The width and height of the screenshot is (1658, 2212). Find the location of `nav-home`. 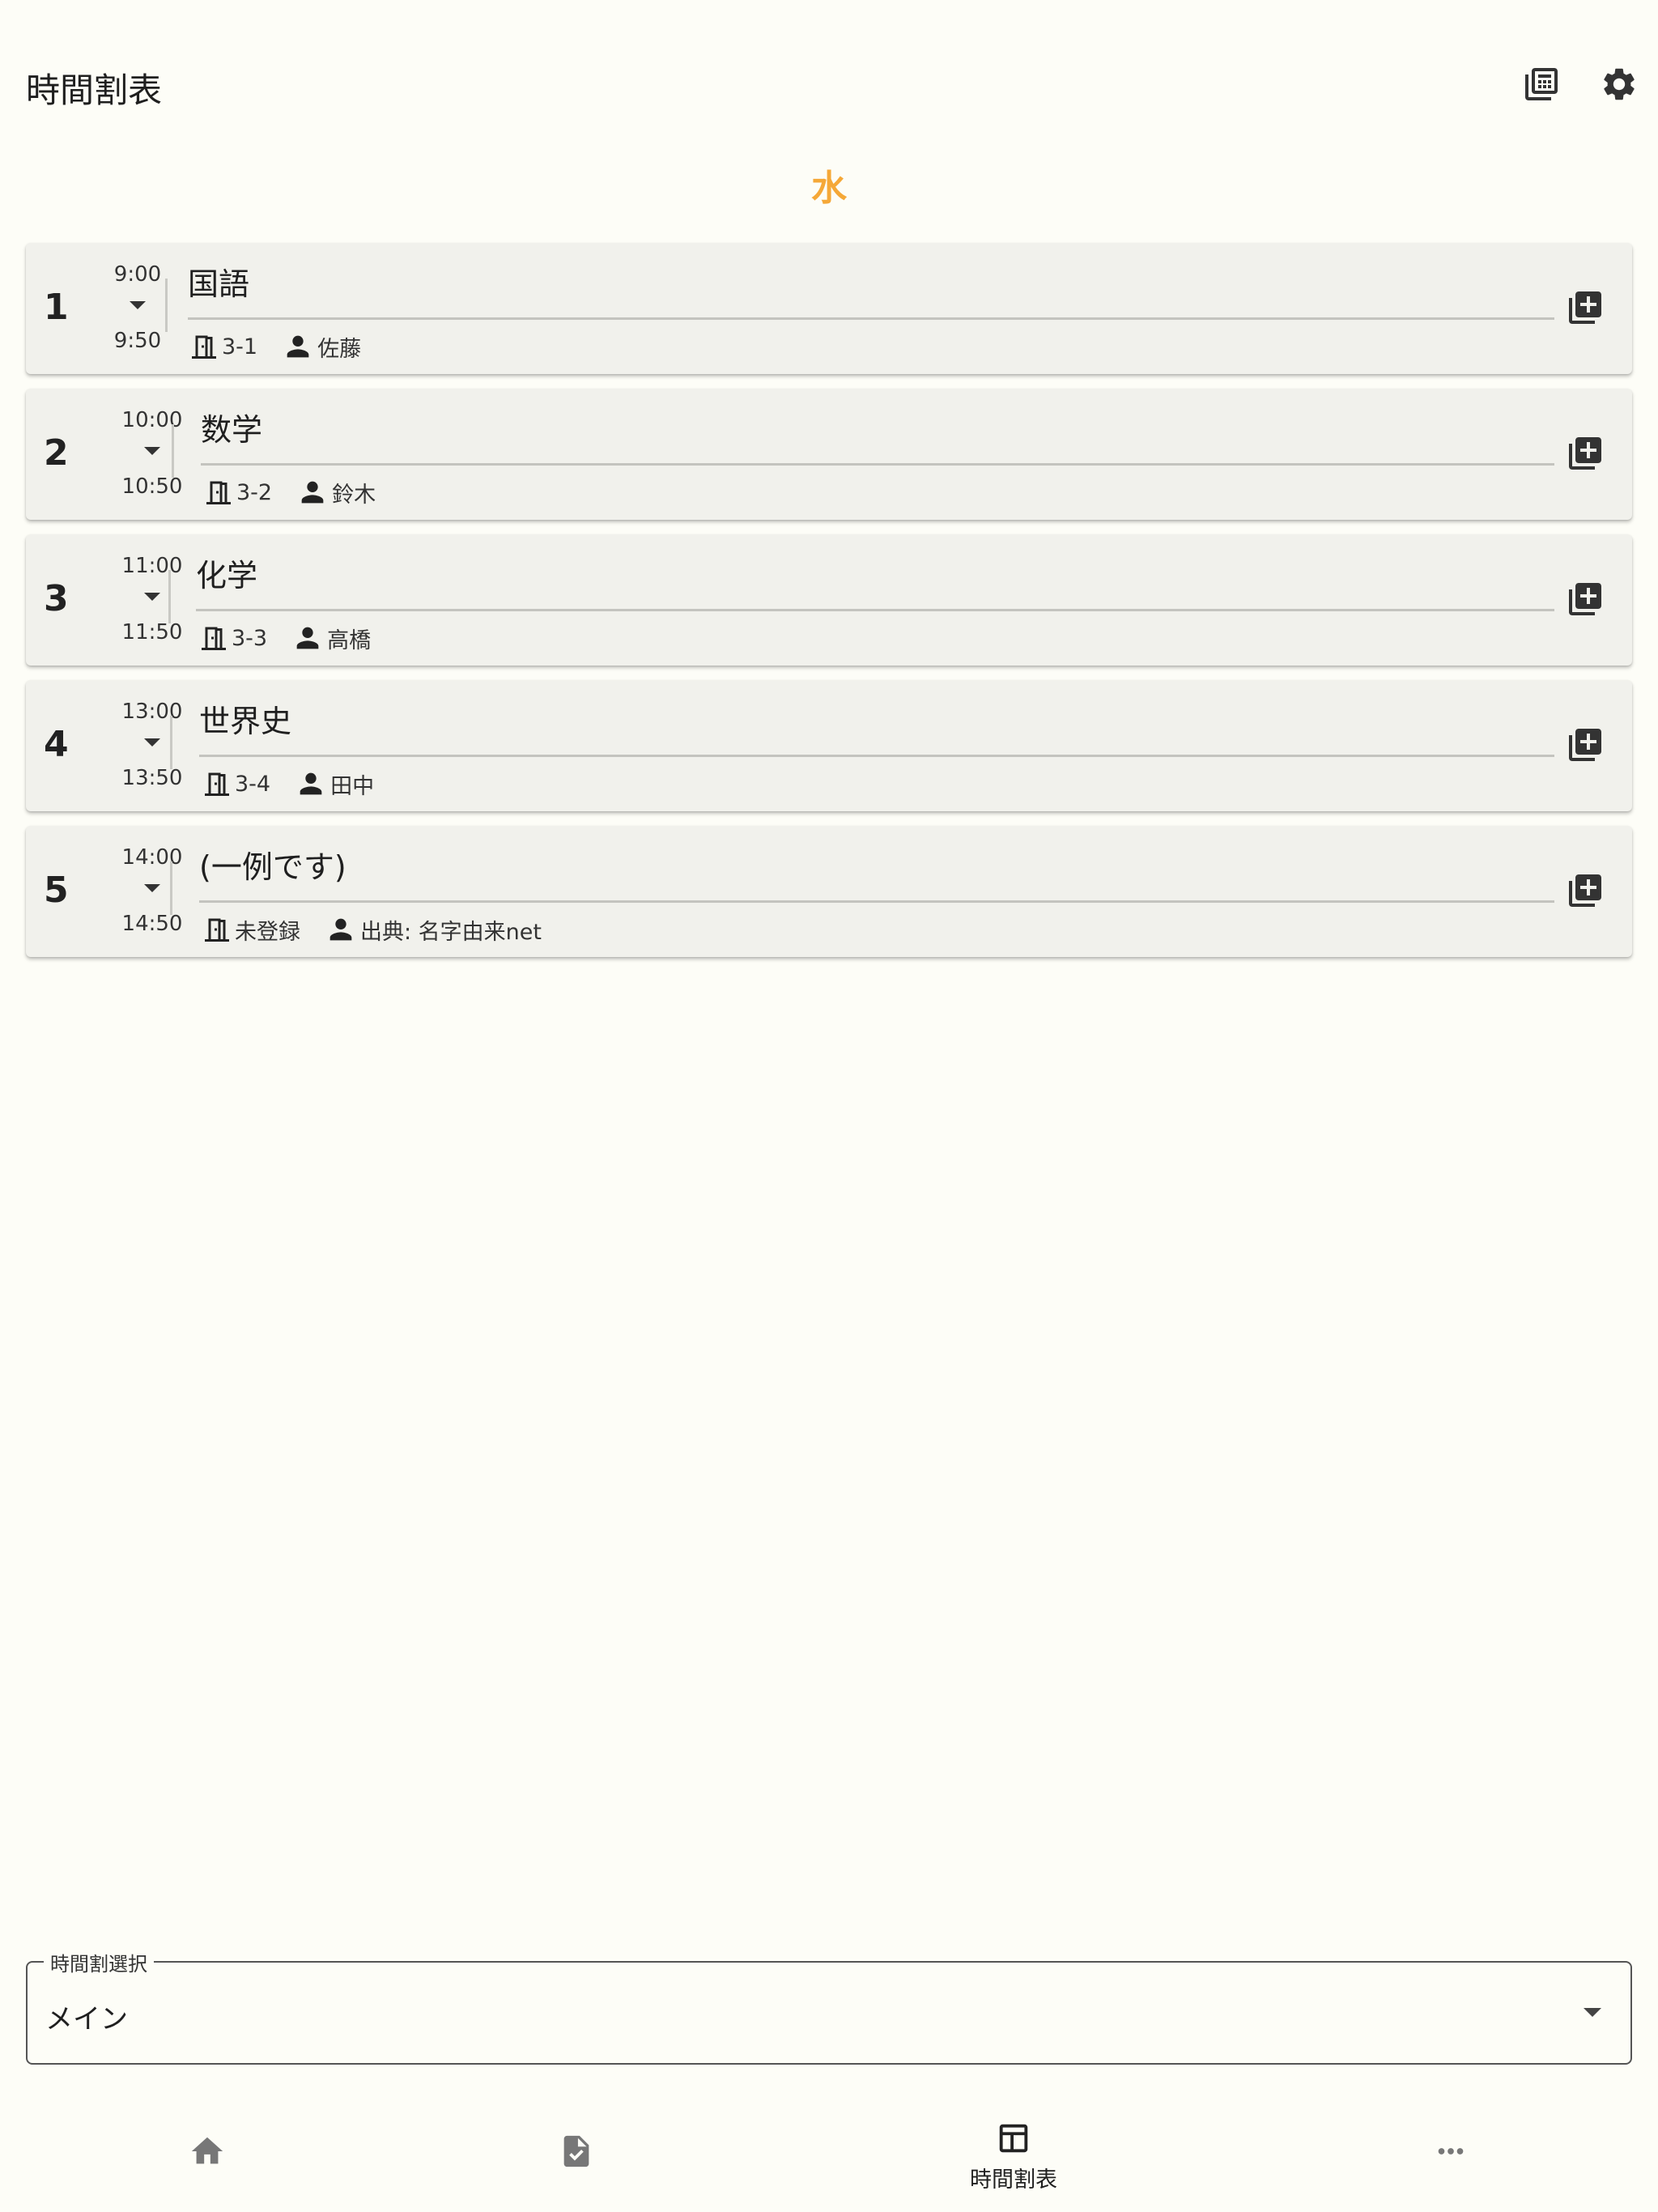

nav-home is located at coordinates (207, 2150).